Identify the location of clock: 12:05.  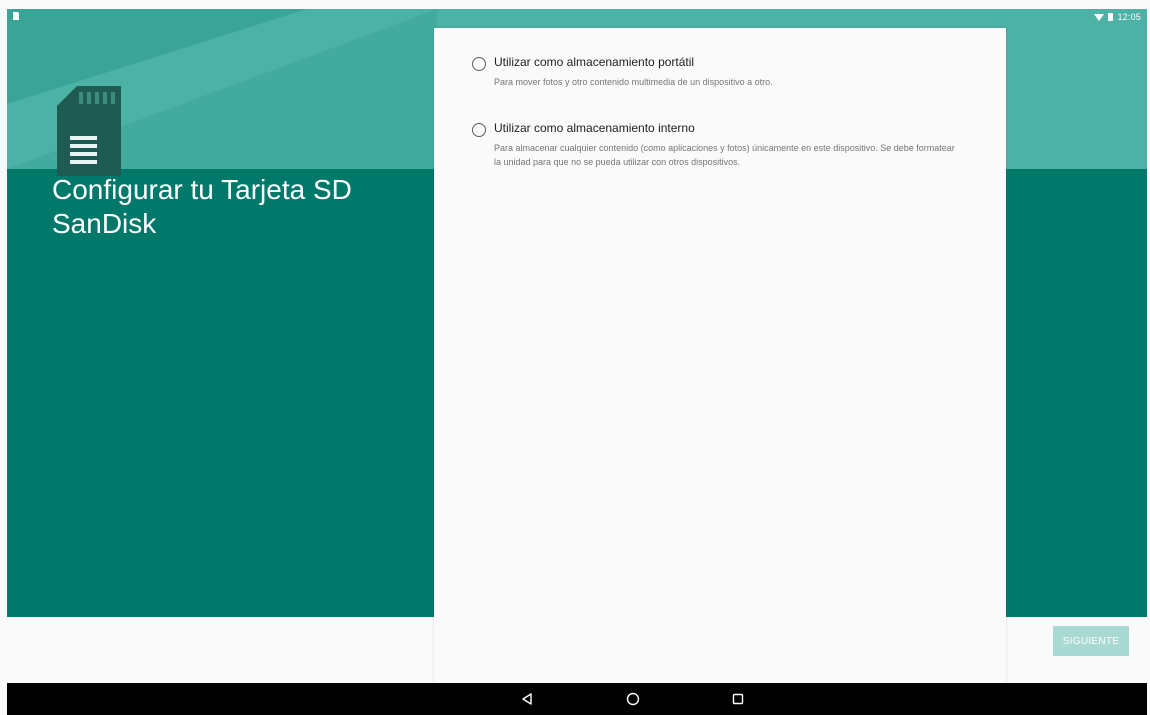
(1129, 17).